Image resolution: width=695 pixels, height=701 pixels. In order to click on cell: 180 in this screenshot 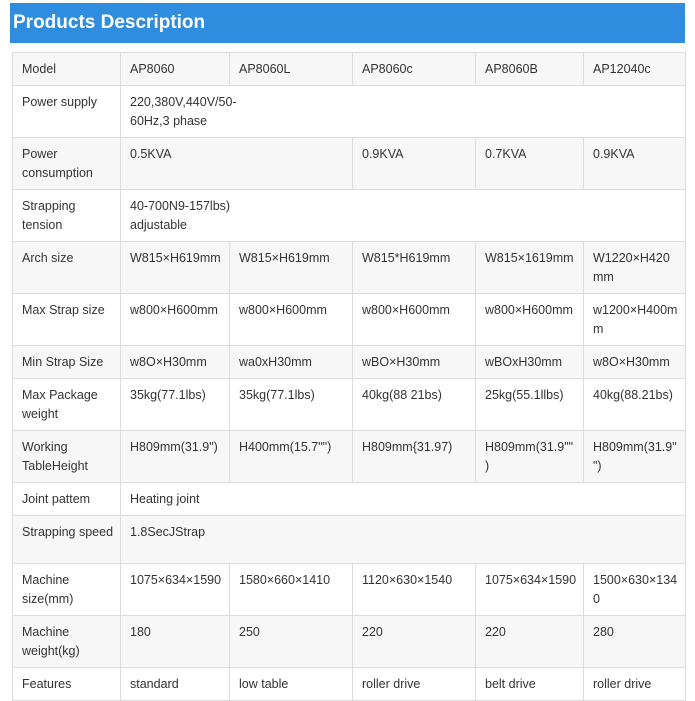, I will do `click(175, 641)`.